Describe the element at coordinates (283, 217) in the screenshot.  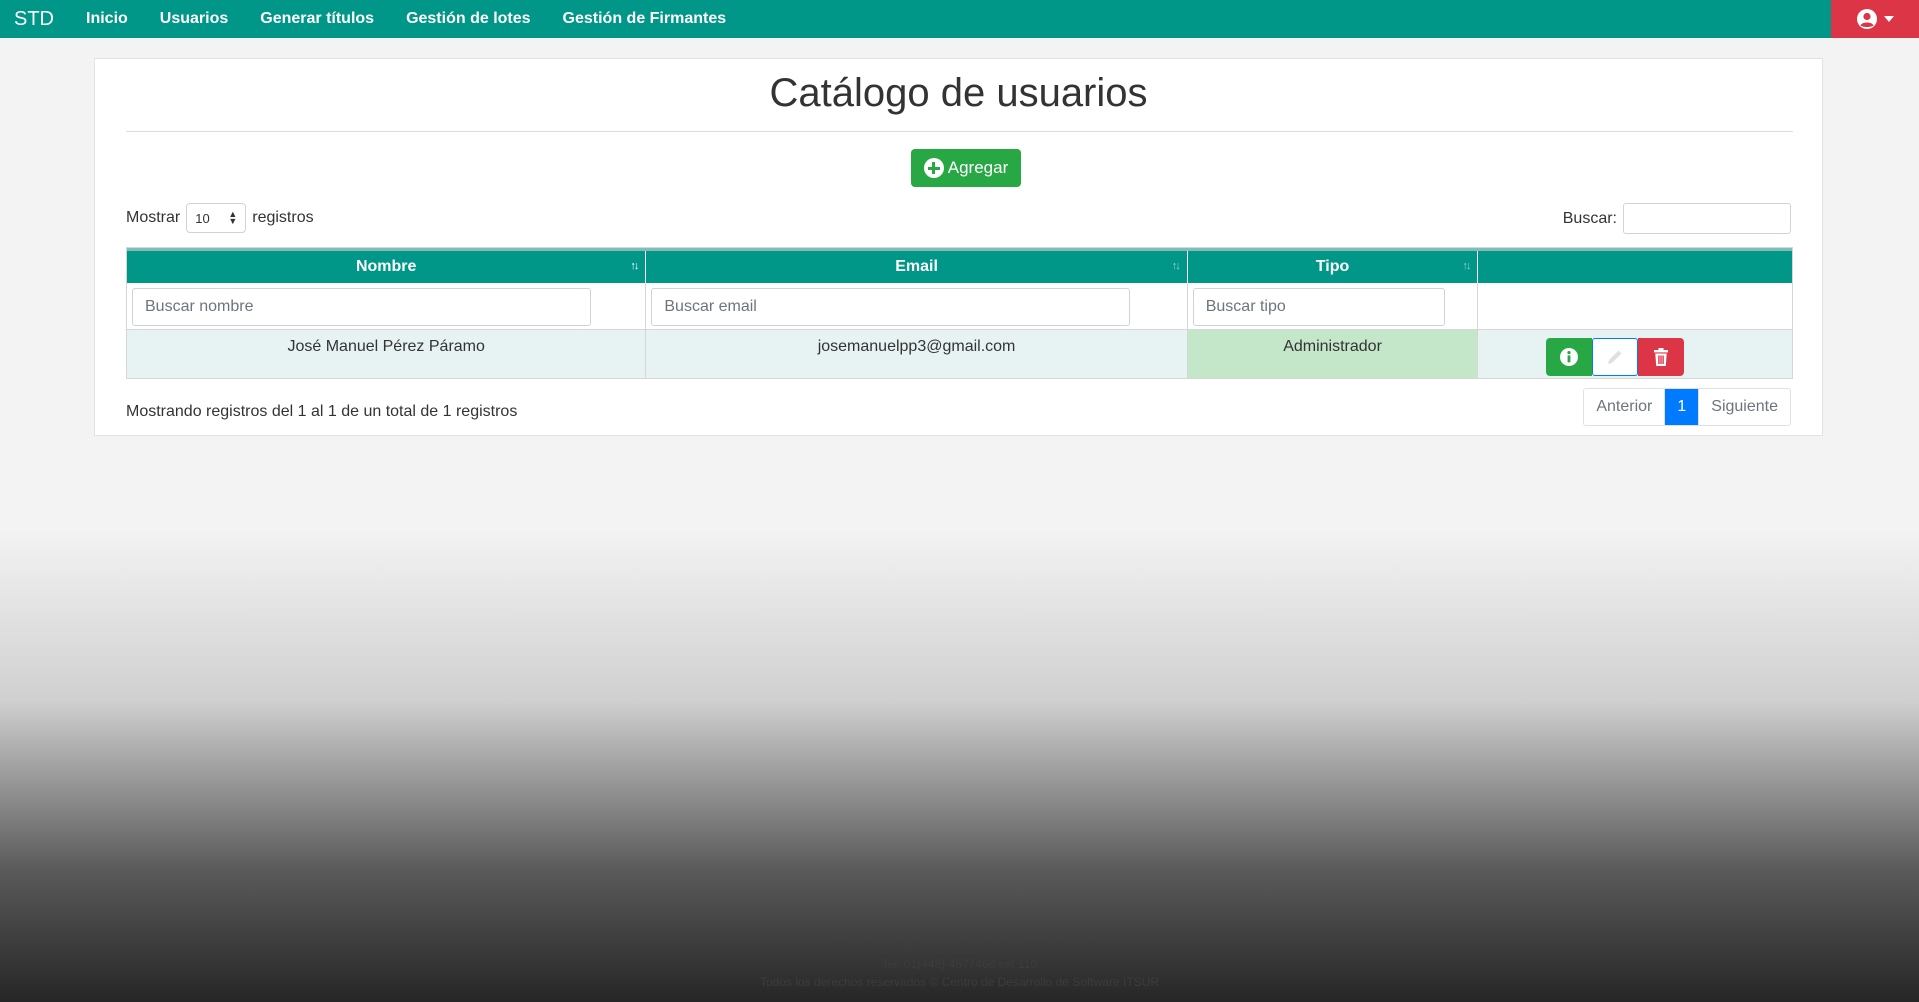
I see `length-label-after: registros` at that location.